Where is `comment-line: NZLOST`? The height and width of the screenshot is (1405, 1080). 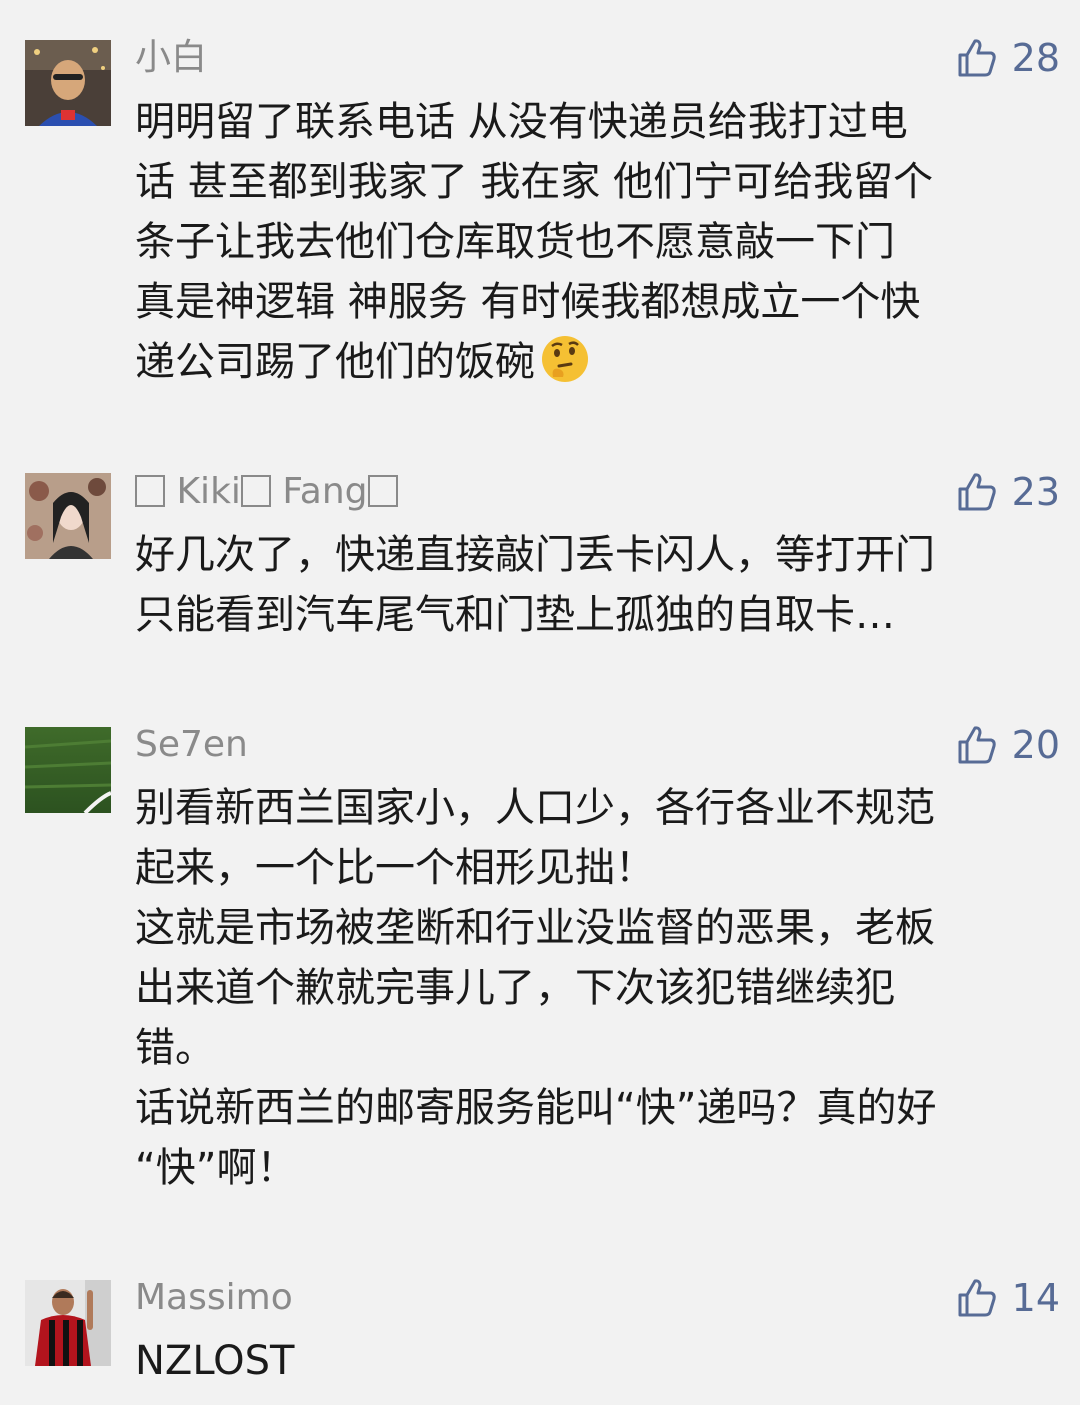
comment-line: NZLOST is located at coordinates (215, 1361).